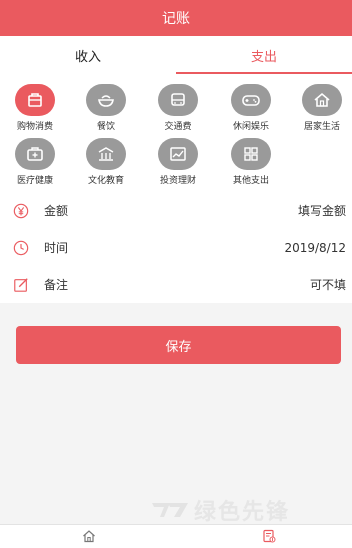 The image size is (352, 548). Describe the element at coordinates (176, 210) in the screenshot. I see `amount-field: 金额 填写金额` at that location.